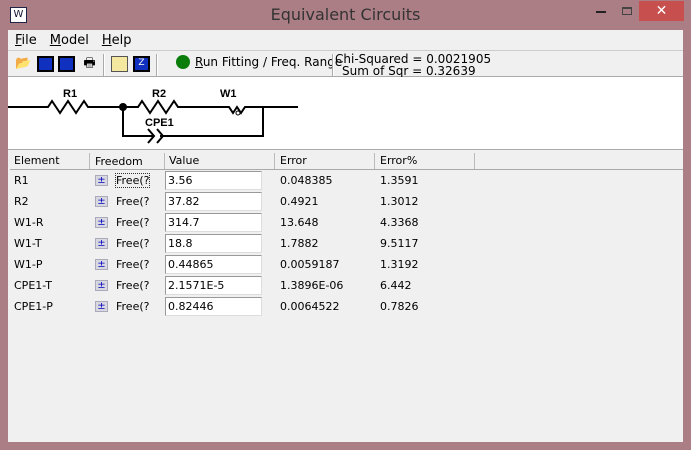  Describe the element at coordinates (346, 264) in the screenshot. I see `table-row: W1-P ± Free(? 0.44865 0.0059187 1.3192` at that location.